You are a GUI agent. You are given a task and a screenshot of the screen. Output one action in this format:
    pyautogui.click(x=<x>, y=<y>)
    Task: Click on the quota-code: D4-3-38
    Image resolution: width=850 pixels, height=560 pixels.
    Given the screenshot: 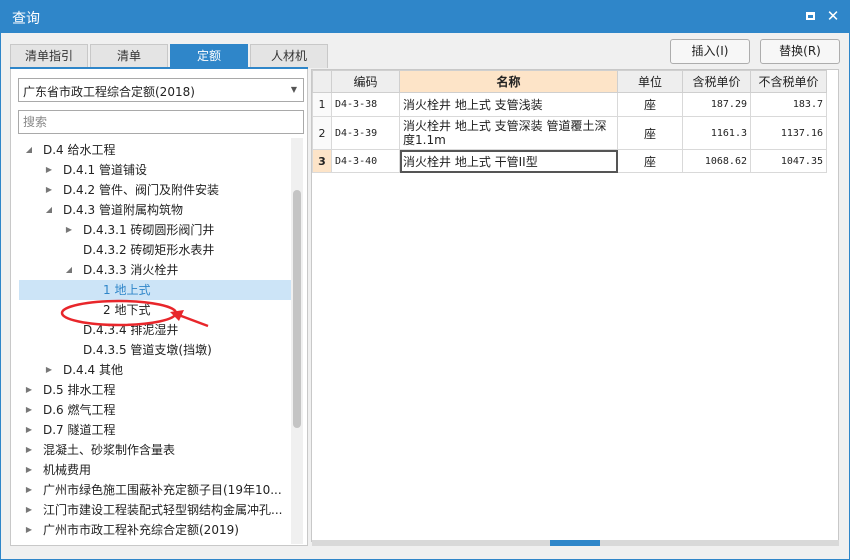 What is the action you would take?
    pyautogui.click(x=365, y=104)
    